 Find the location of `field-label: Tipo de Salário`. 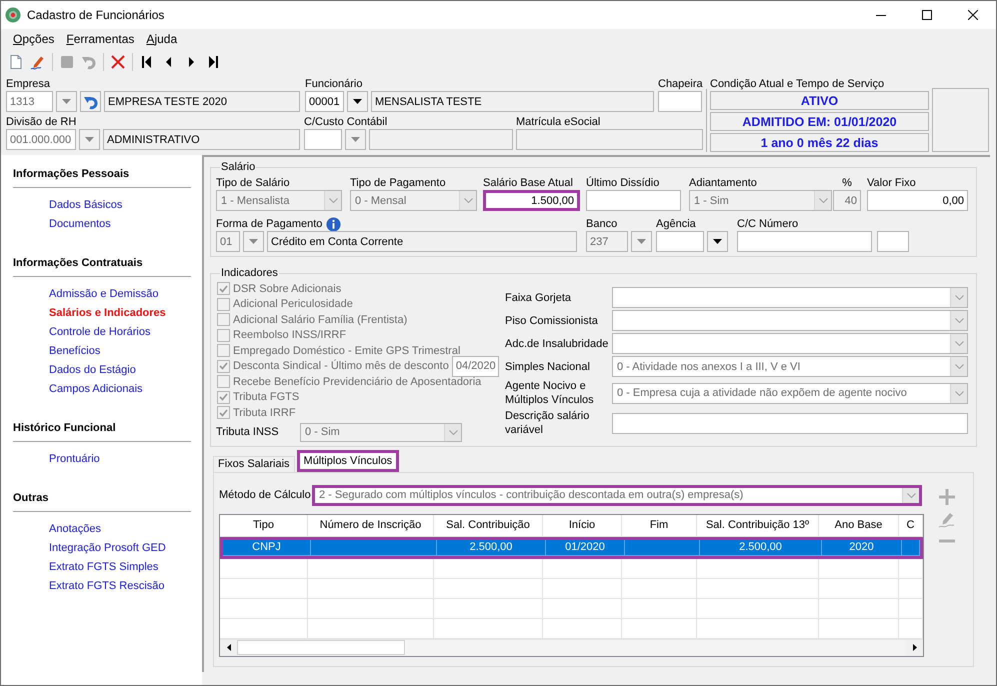

field-label: Tipo de Salário is located at coordinates (253, 183).